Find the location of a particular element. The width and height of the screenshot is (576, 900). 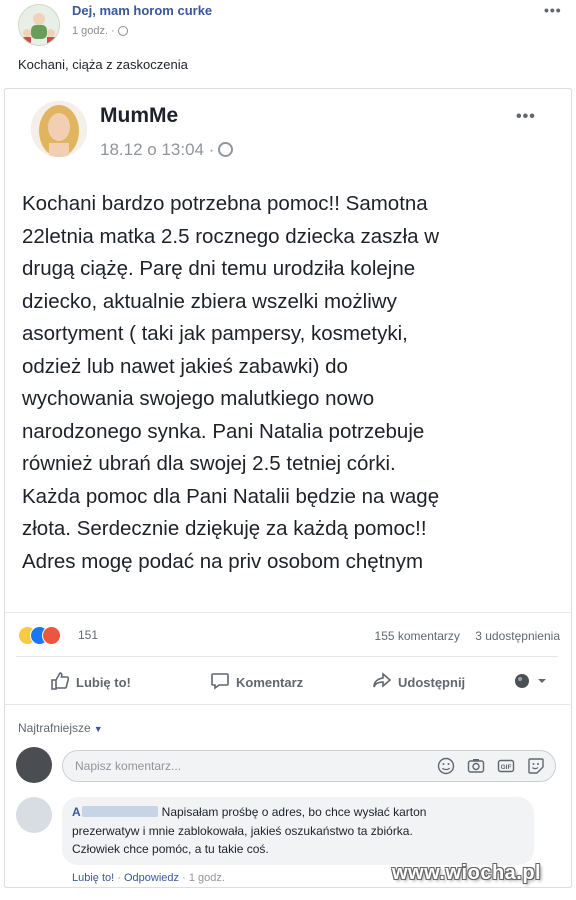

post-line: odzież lub nawet jakieś zabawki) do is located at coordinates (185, 366).